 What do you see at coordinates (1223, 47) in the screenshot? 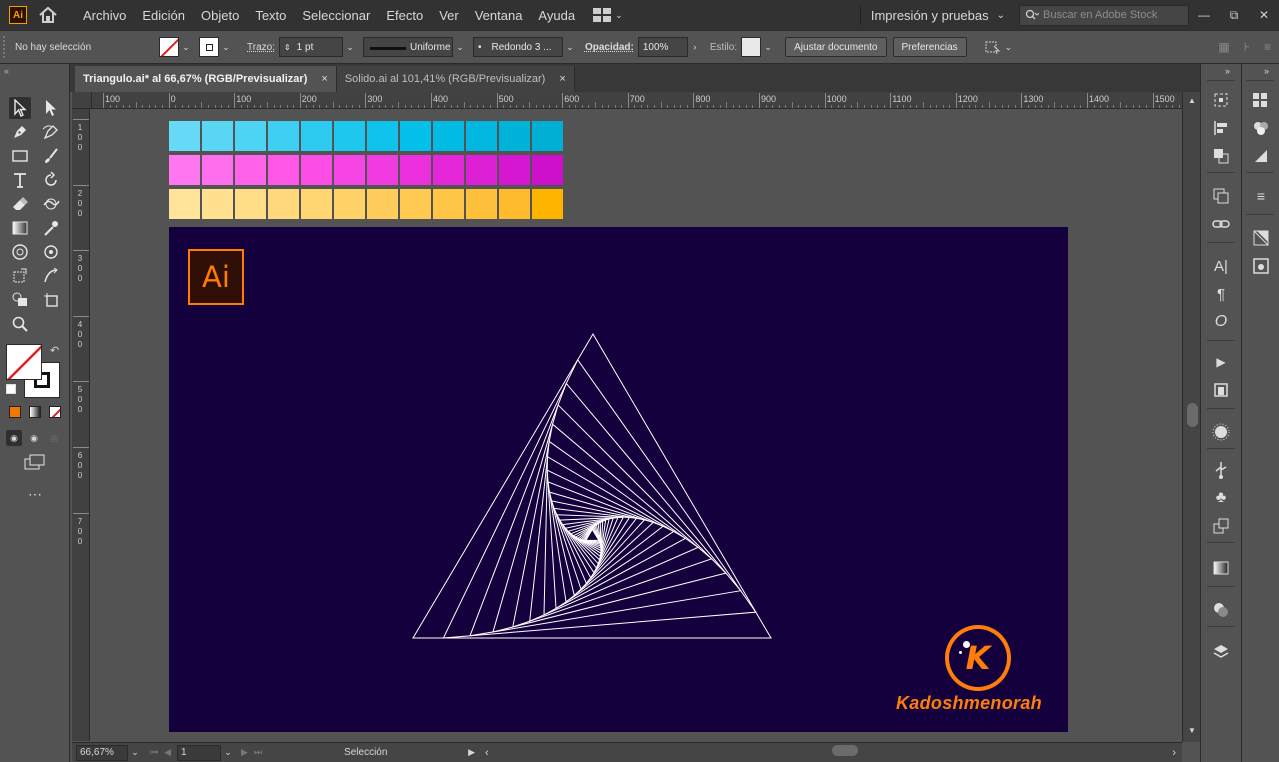
I see `isolate-icon: ▦` at bounding box center [1223, 47].